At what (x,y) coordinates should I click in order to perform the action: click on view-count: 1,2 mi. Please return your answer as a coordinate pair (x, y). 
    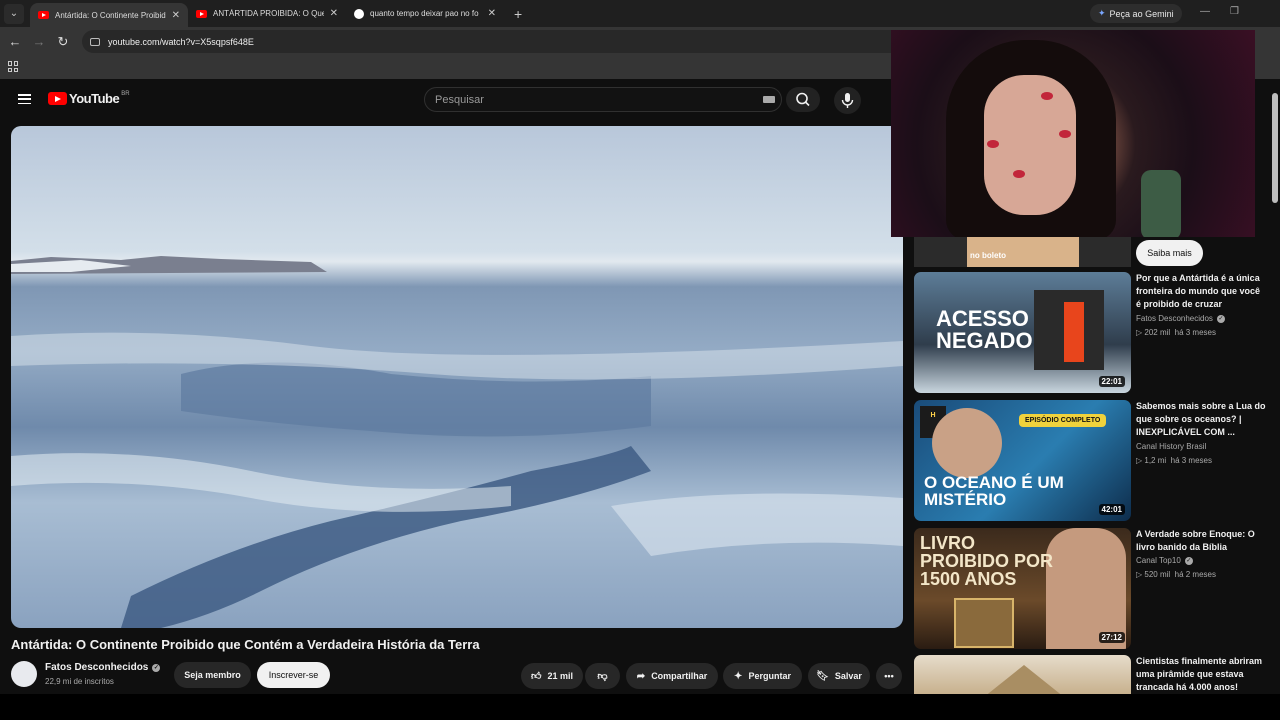
    Looking at the image, I should click on (1155, 460).